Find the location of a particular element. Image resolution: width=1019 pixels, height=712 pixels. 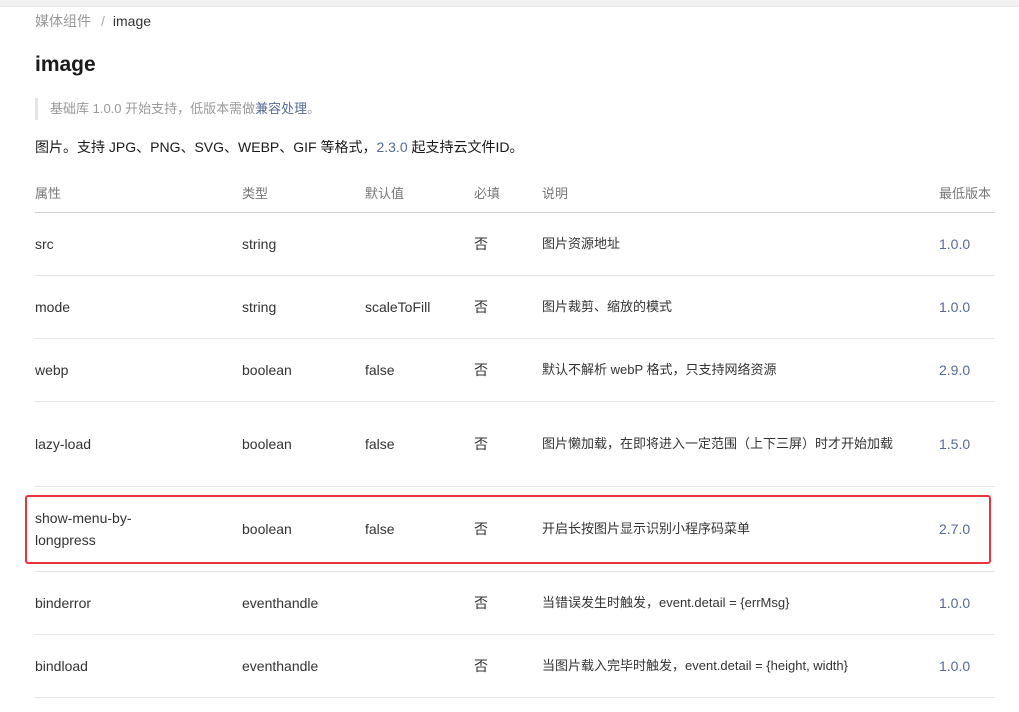

cell-attr: lazy-load is located at coordinates (138, 444).